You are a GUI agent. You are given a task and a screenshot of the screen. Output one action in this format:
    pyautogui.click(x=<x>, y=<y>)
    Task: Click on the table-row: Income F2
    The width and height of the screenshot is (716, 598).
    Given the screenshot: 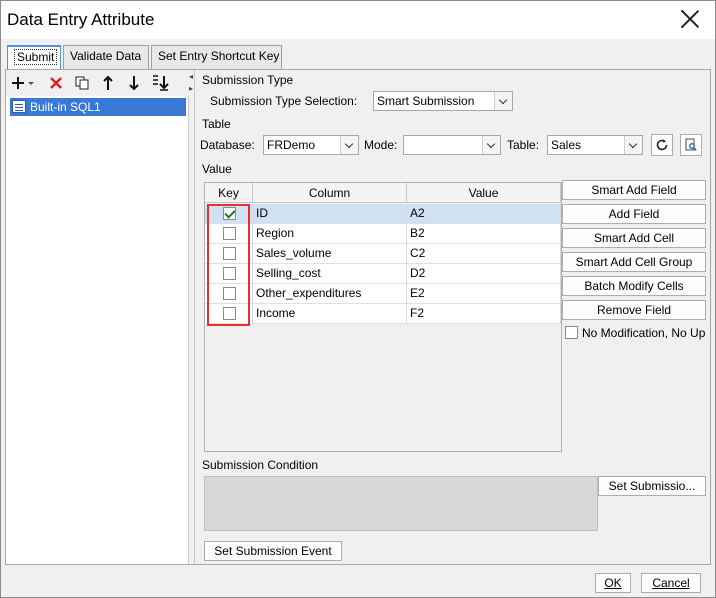 What is the action you would take?
    pyautogui.click(x=383, y=314)
    